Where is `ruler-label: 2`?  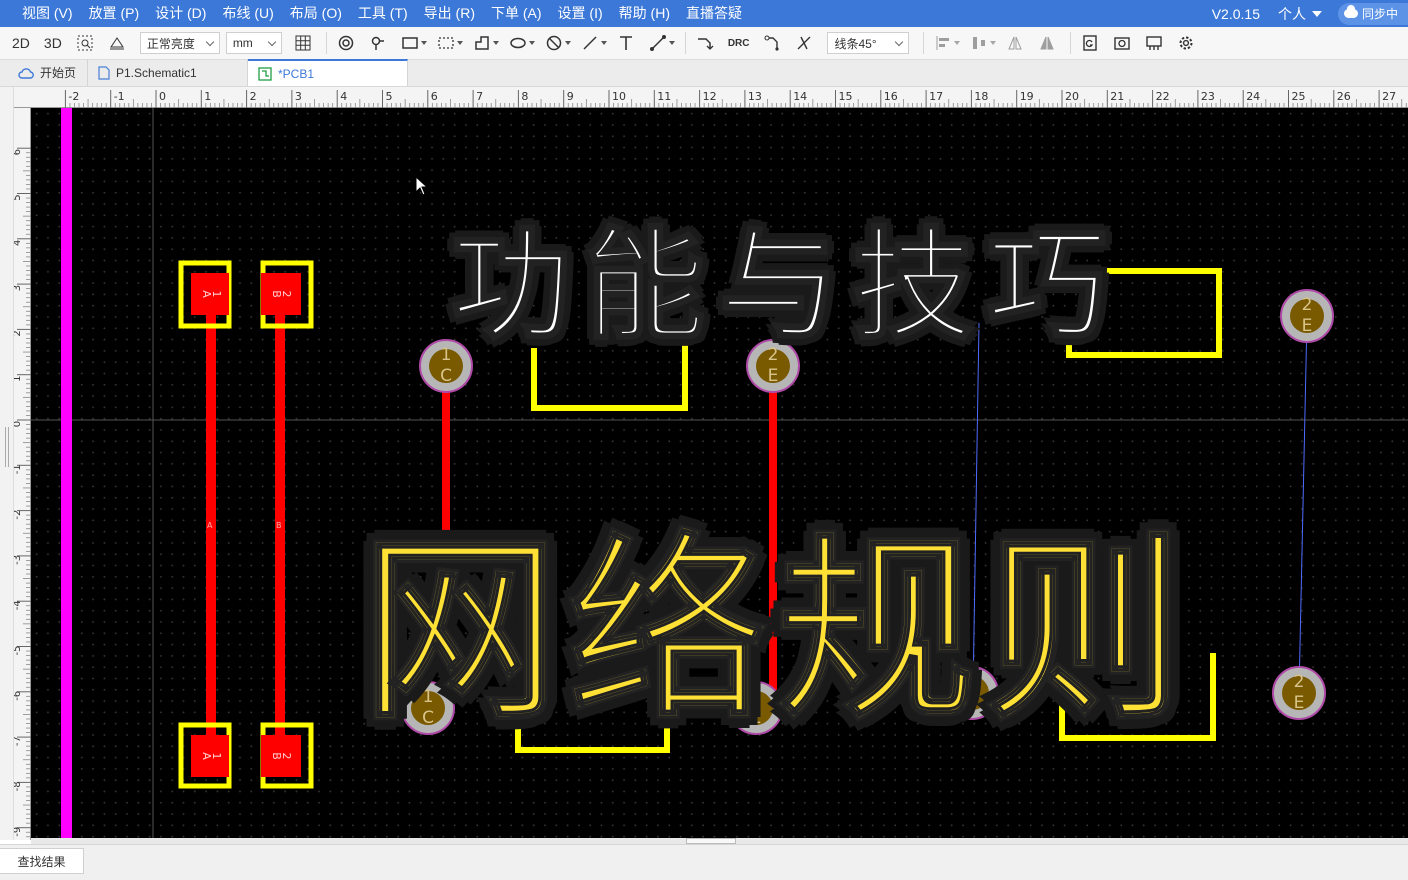 ruler-label: 2 is located at coordinates (18, 333).